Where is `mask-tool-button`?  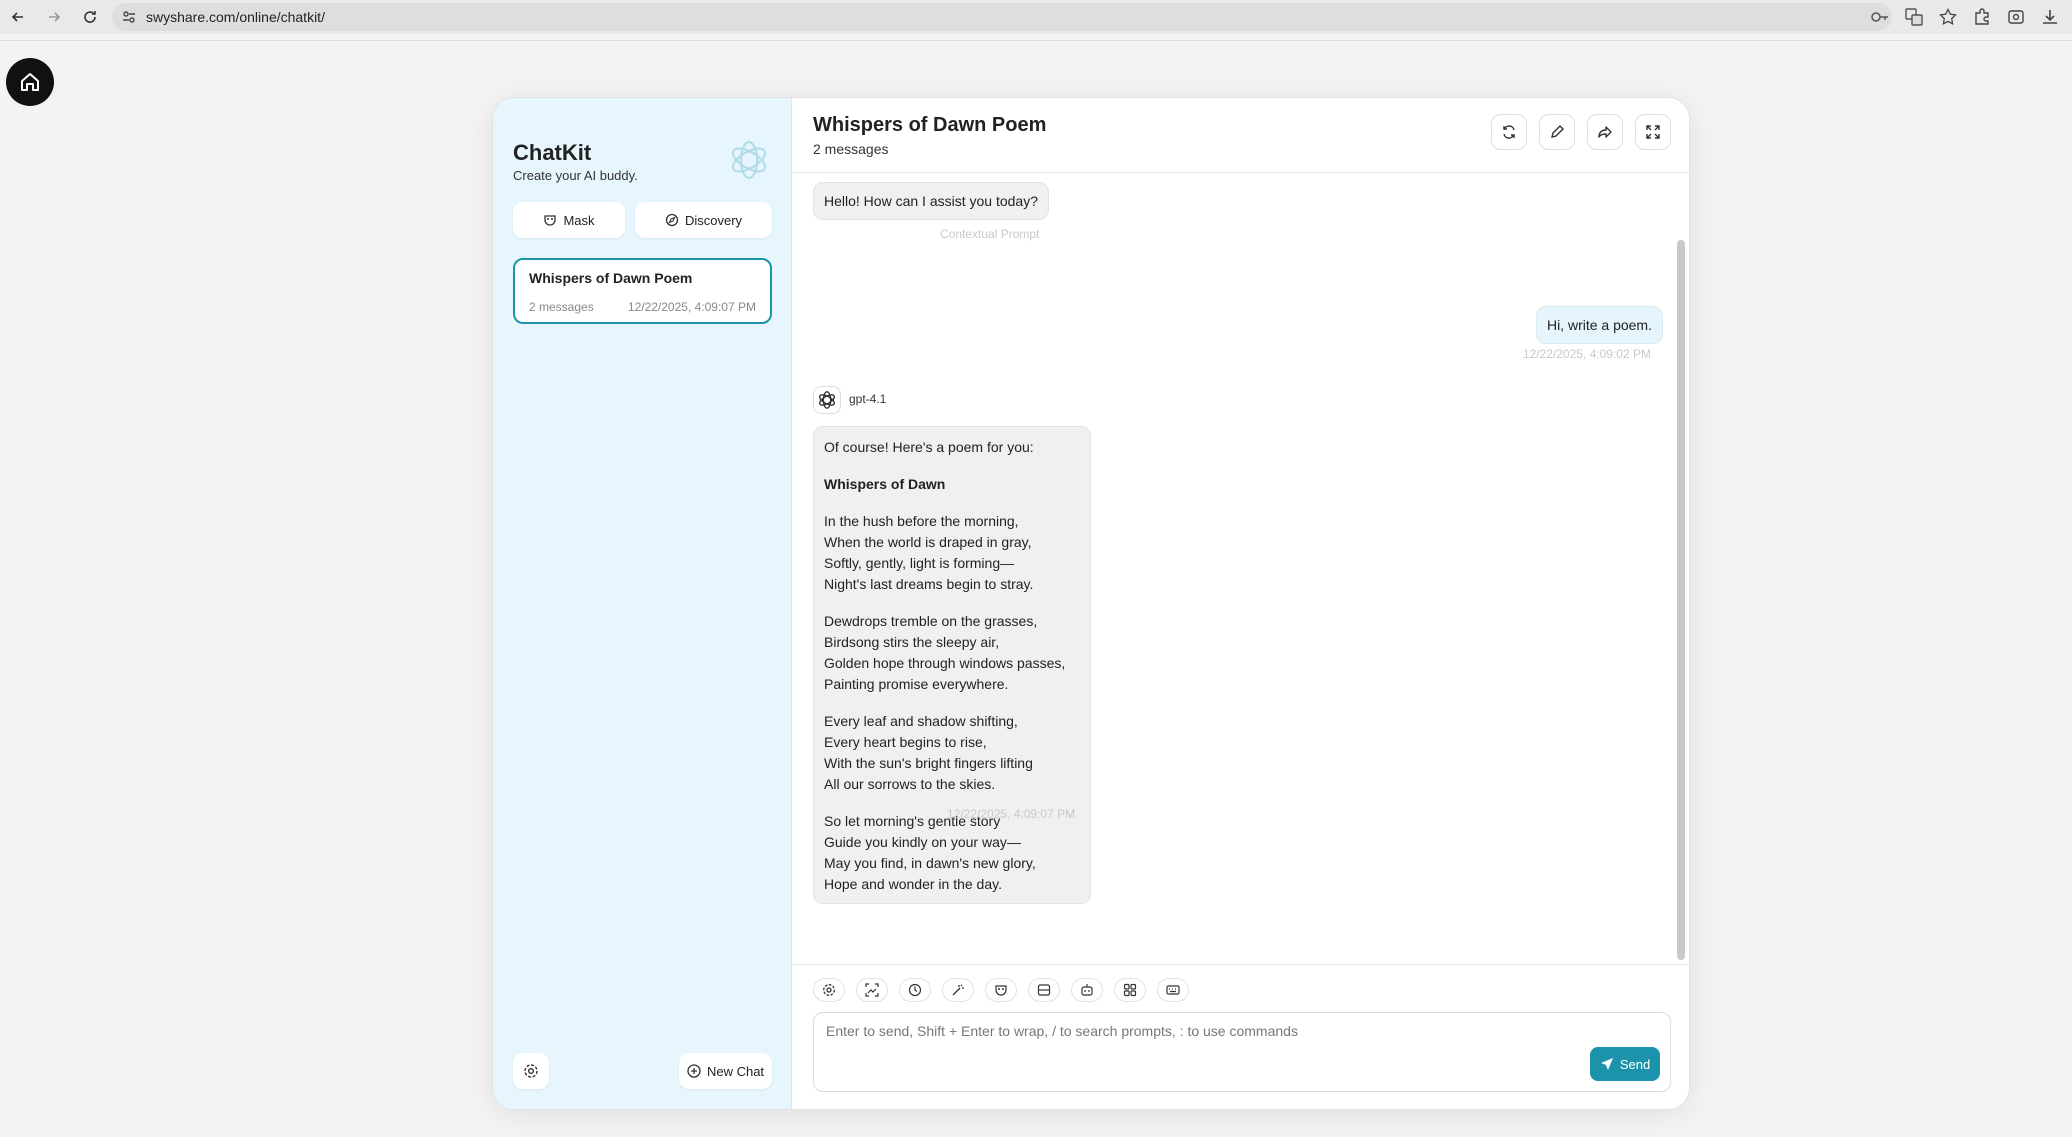 mask-tool-button is located at coordinates (1001, 990).